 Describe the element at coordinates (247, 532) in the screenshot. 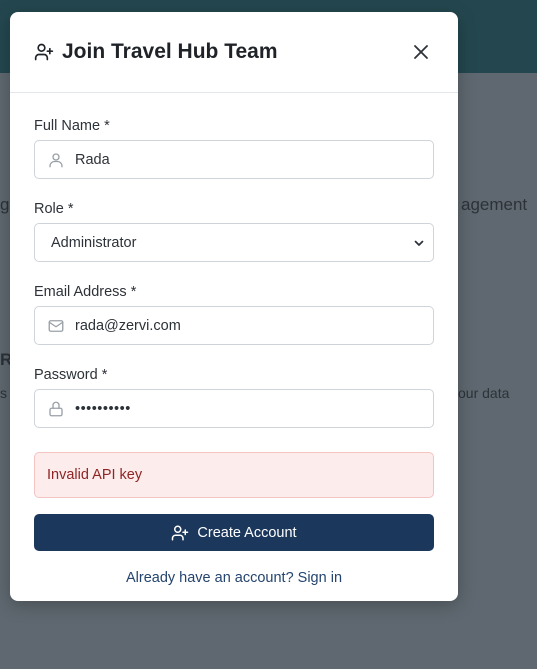

I see `create-account-label: Create Account` at that location.